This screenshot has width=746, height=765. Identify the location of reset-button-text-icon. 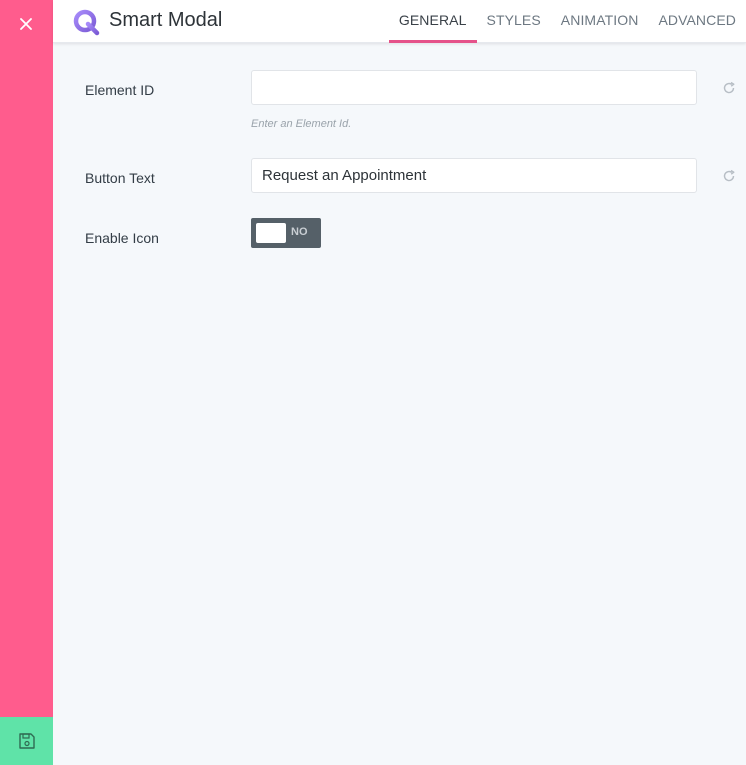
(729, 176).